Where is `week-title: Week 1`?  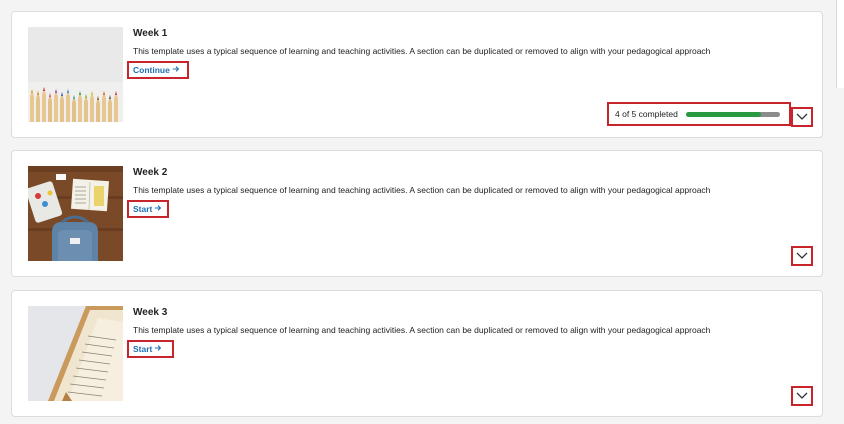
week-title: Week 1 is located at coordinates (150, 33).